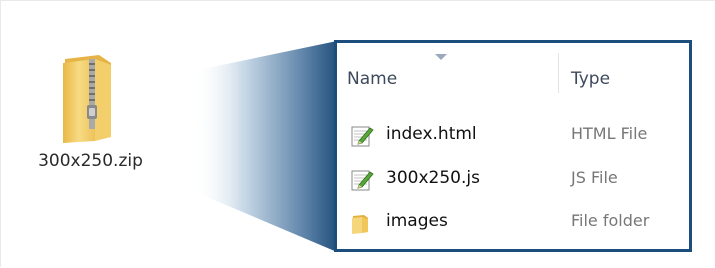 Image resolution: width=715 pixels, height=268 pixels. I want to click on column-header-type: Type, so click(590, 79).